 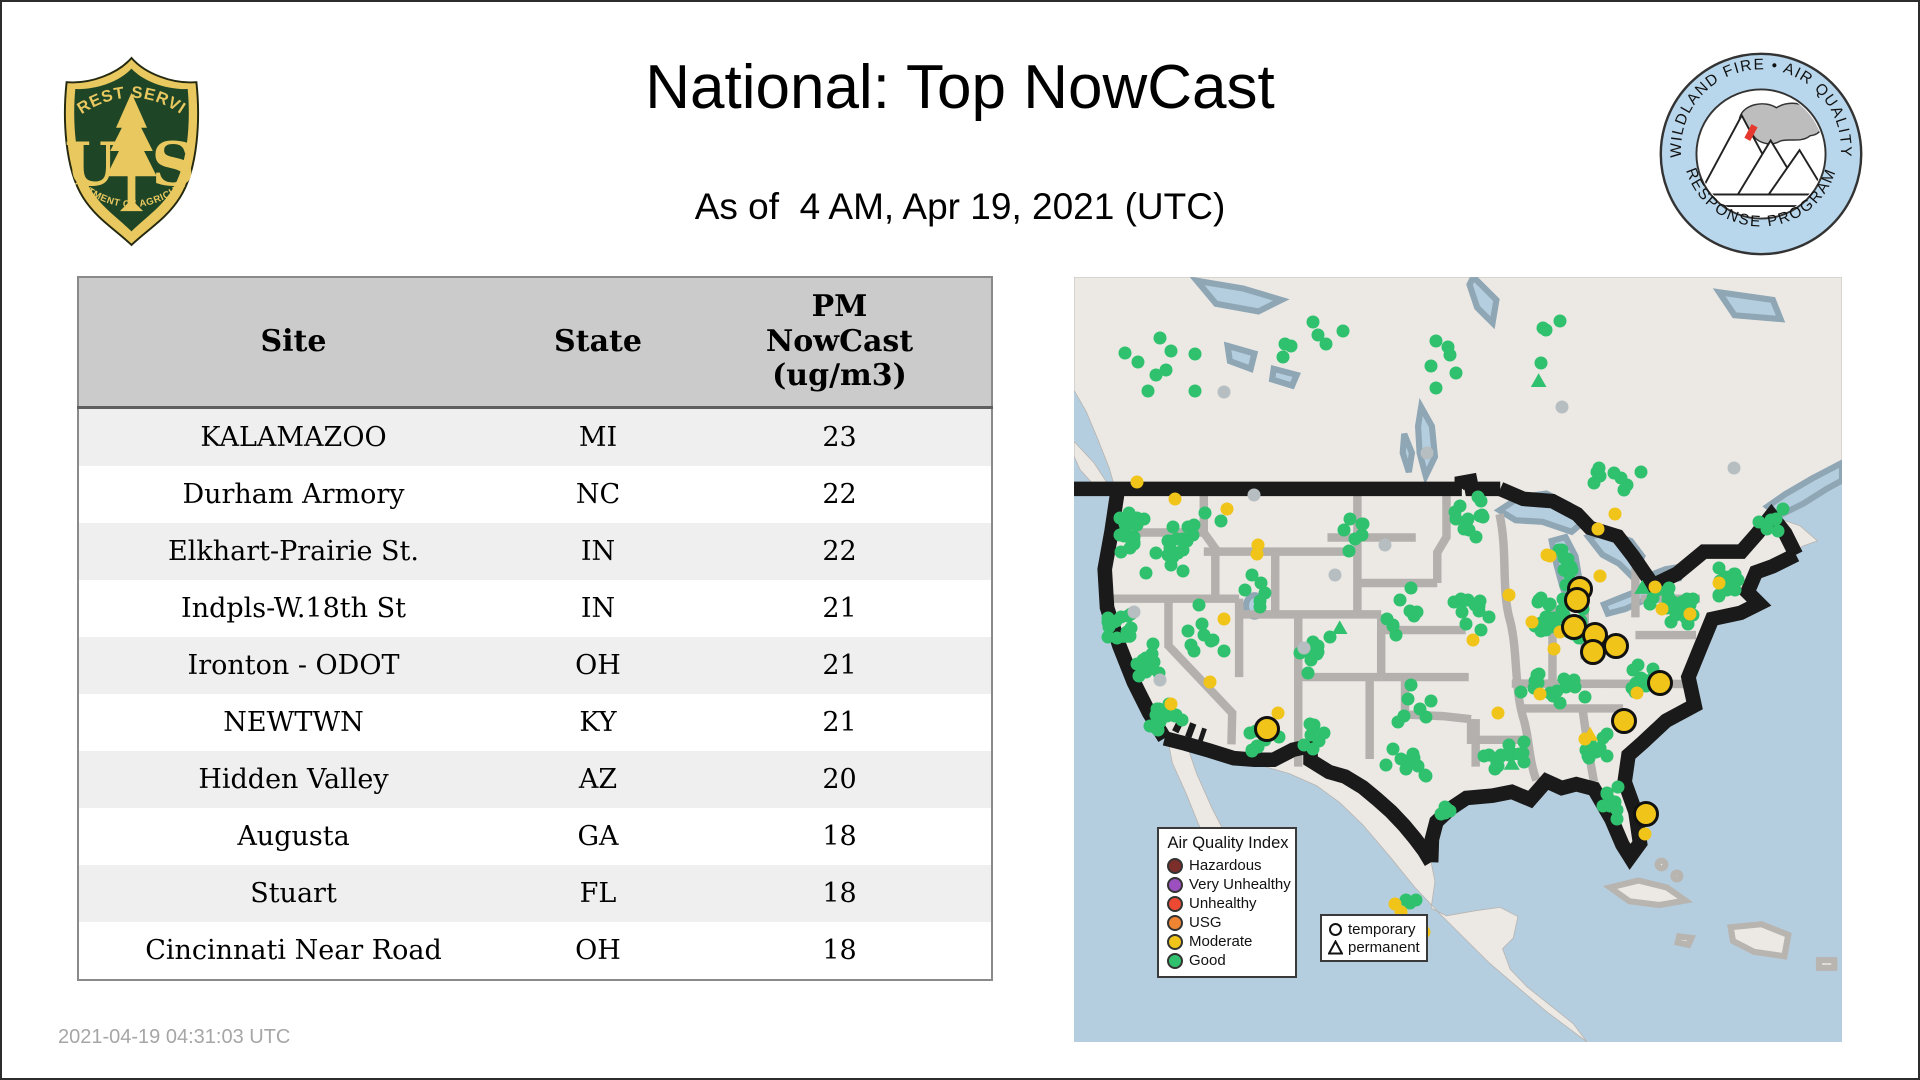 I want to click on aqi-legend-item: Good, so click(x=1228, y=960).